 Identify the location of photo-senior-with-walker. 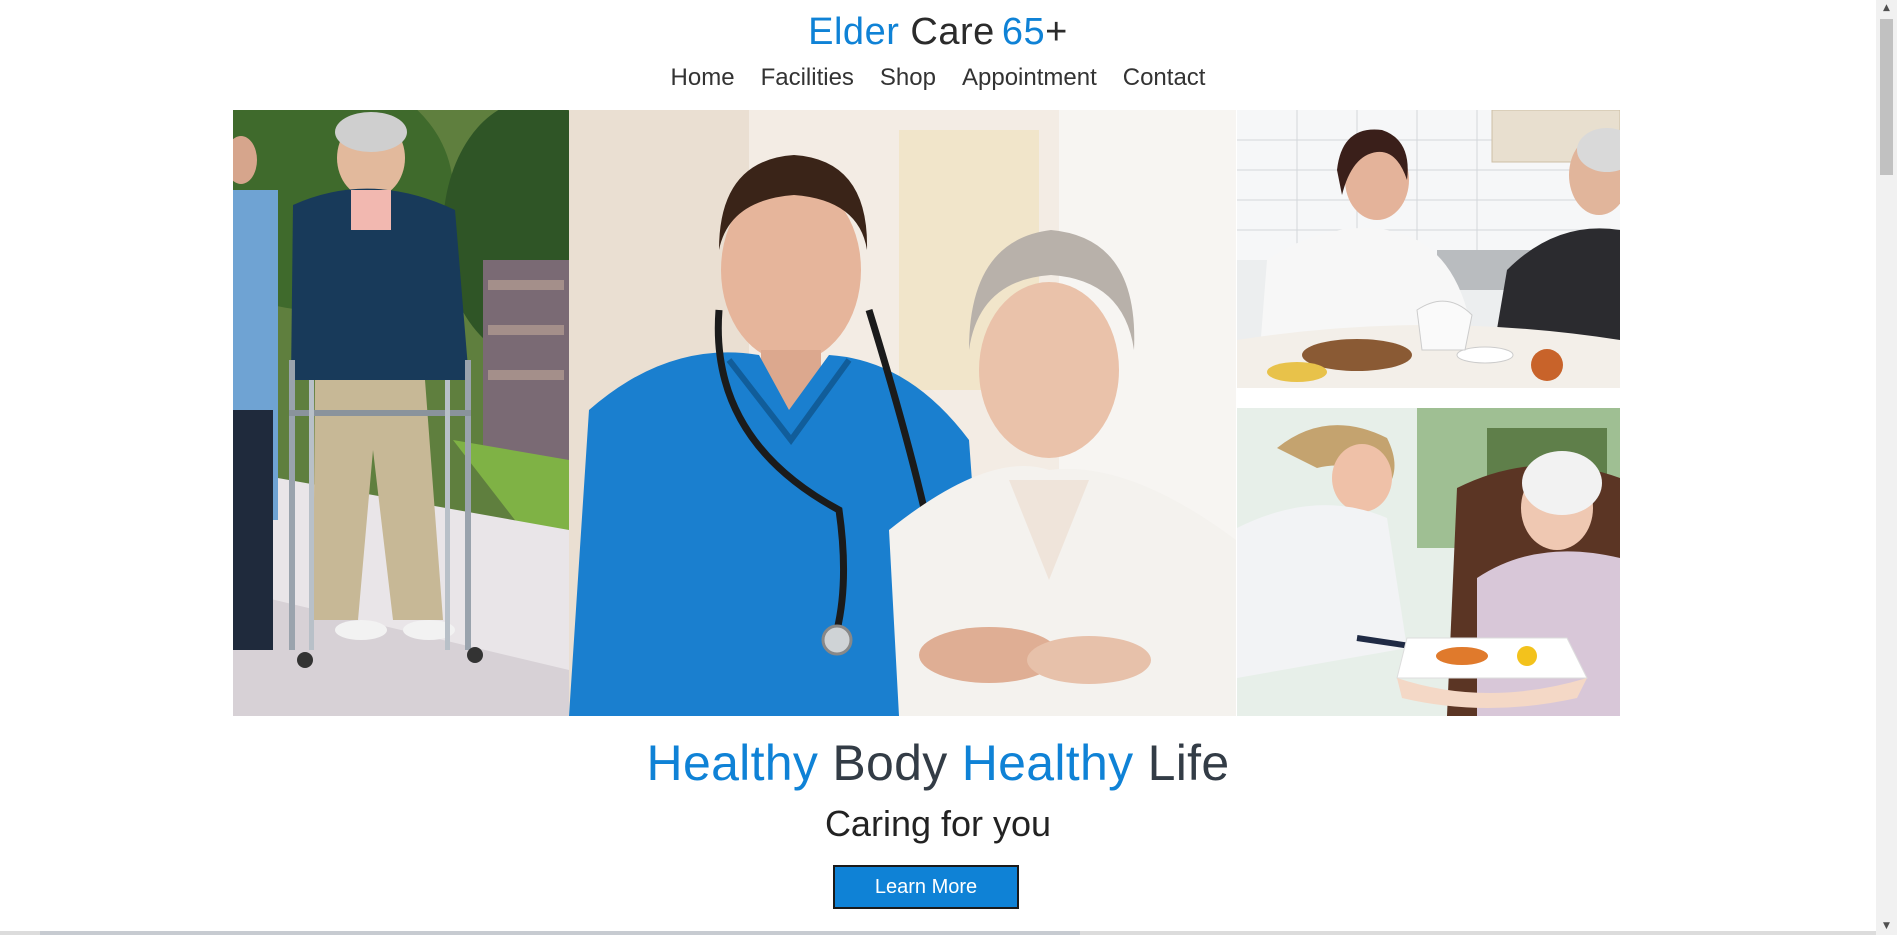
(401, 413).